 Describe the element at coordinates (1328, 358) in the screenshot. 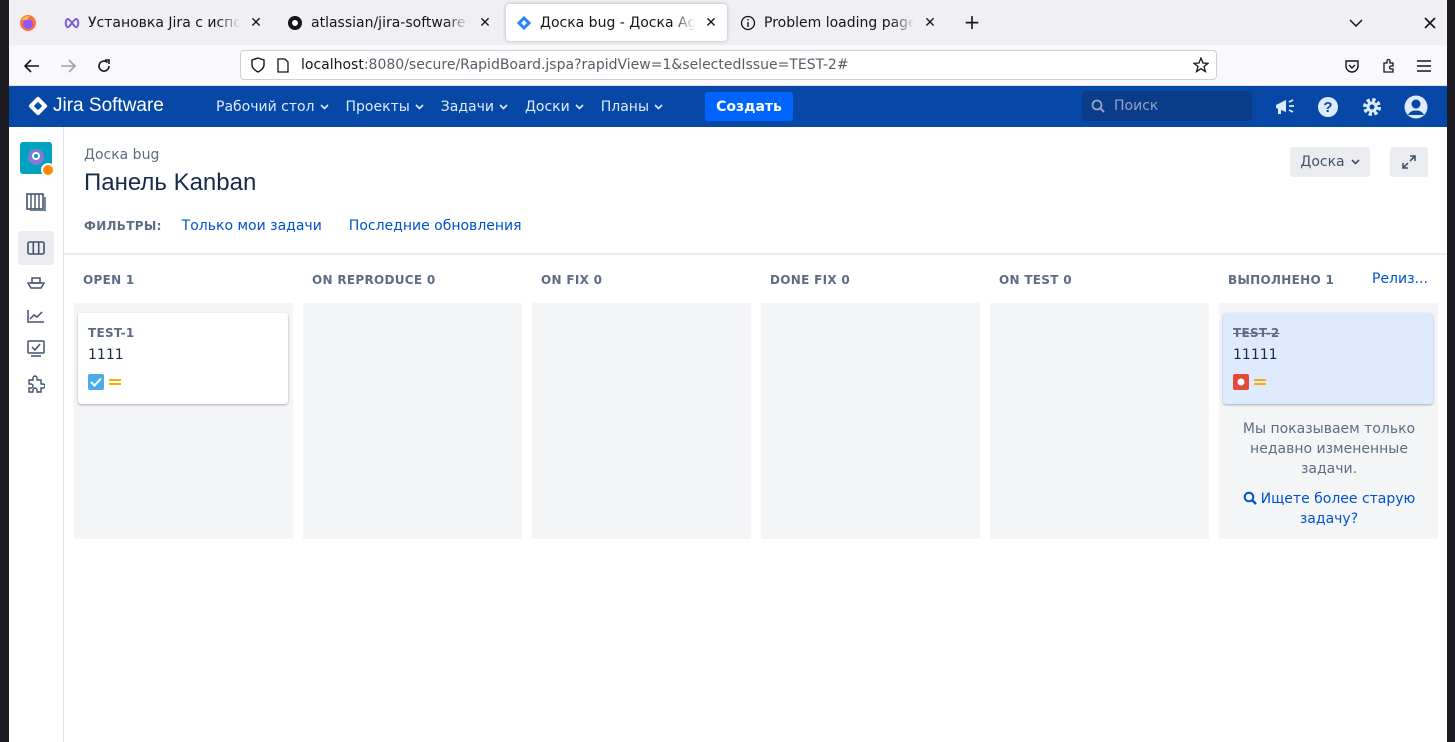

I see `issue-card-selected: TEST-2 11111` at that location.